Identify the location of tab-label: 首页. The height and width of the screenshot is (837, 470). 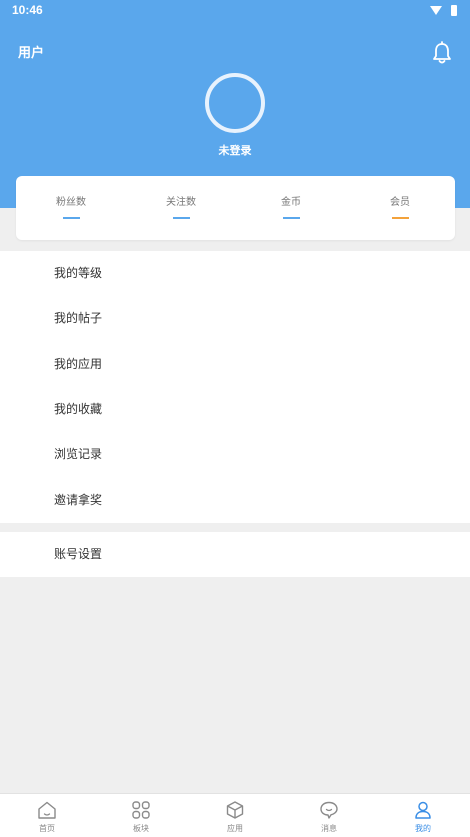
(47, 828).